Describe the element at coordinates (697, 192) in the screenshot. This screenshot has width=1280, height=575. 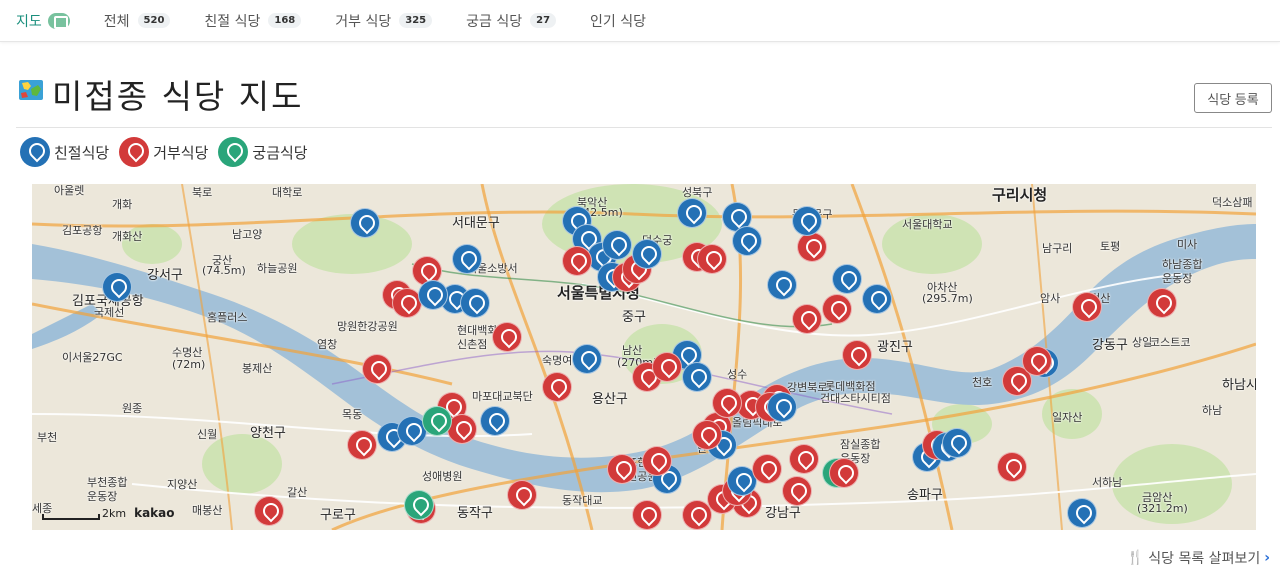
I see `map-place-label: 성북구` at that location.